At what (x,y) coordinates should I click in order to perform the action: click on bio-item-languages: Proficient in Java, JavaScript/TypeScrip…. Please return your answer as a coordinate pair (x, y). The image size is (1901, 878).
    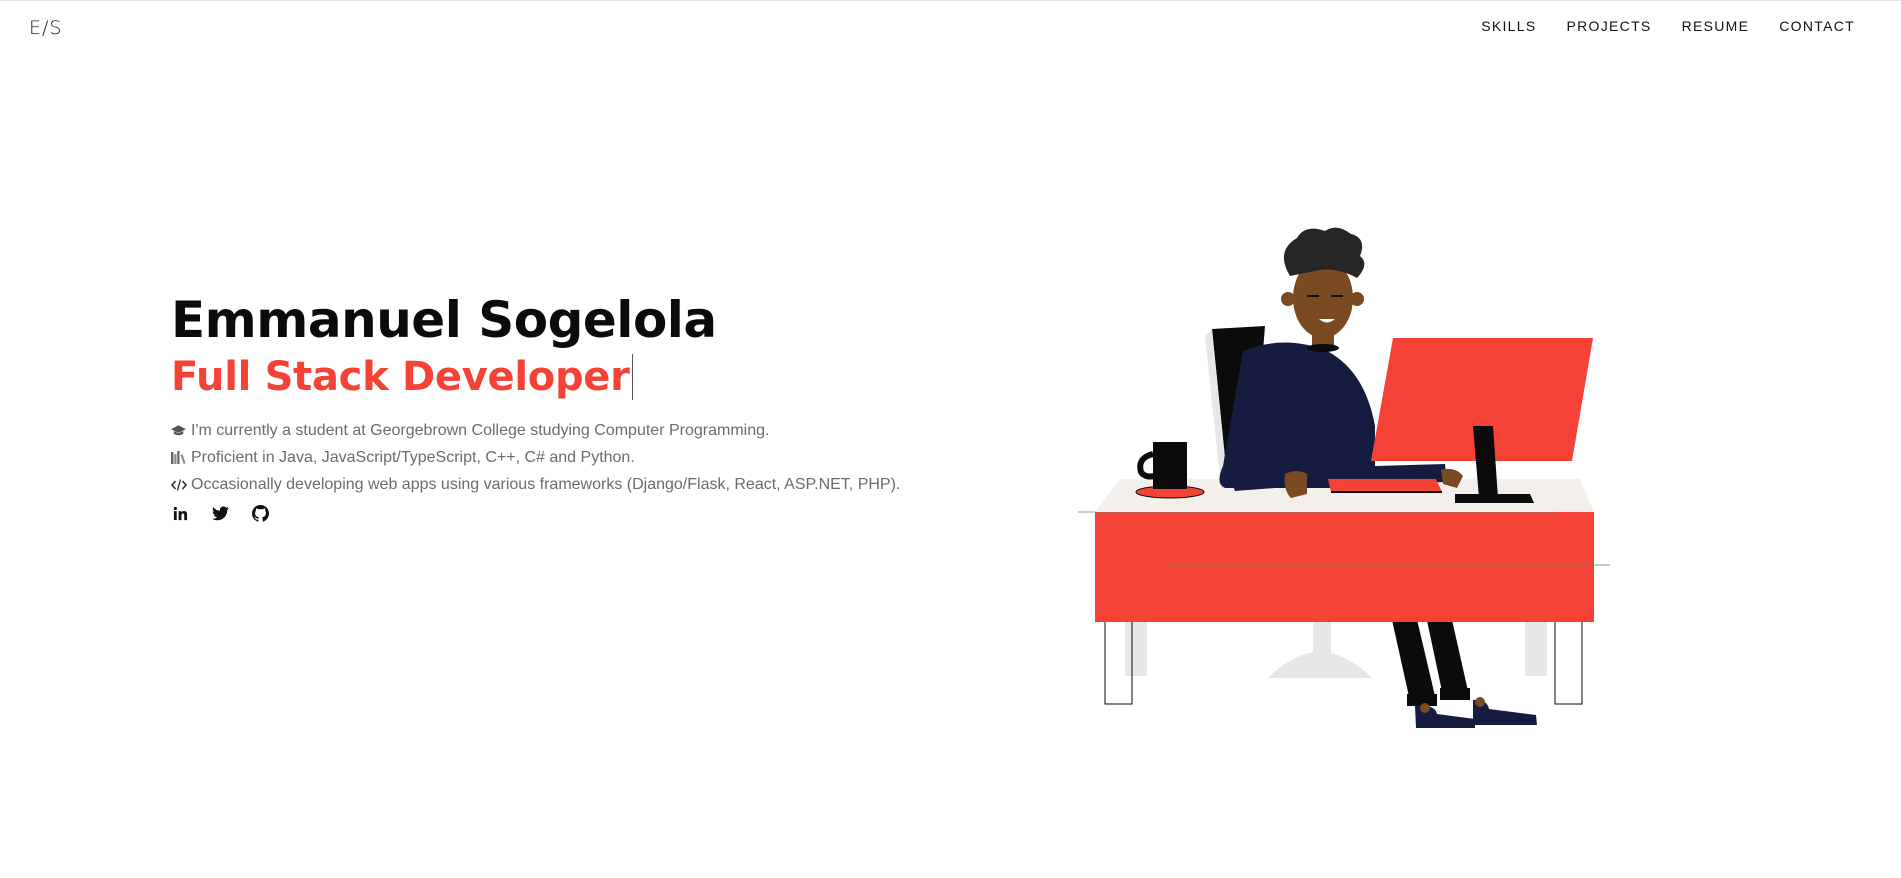
    Looking at the image, I should click on (551, 457).